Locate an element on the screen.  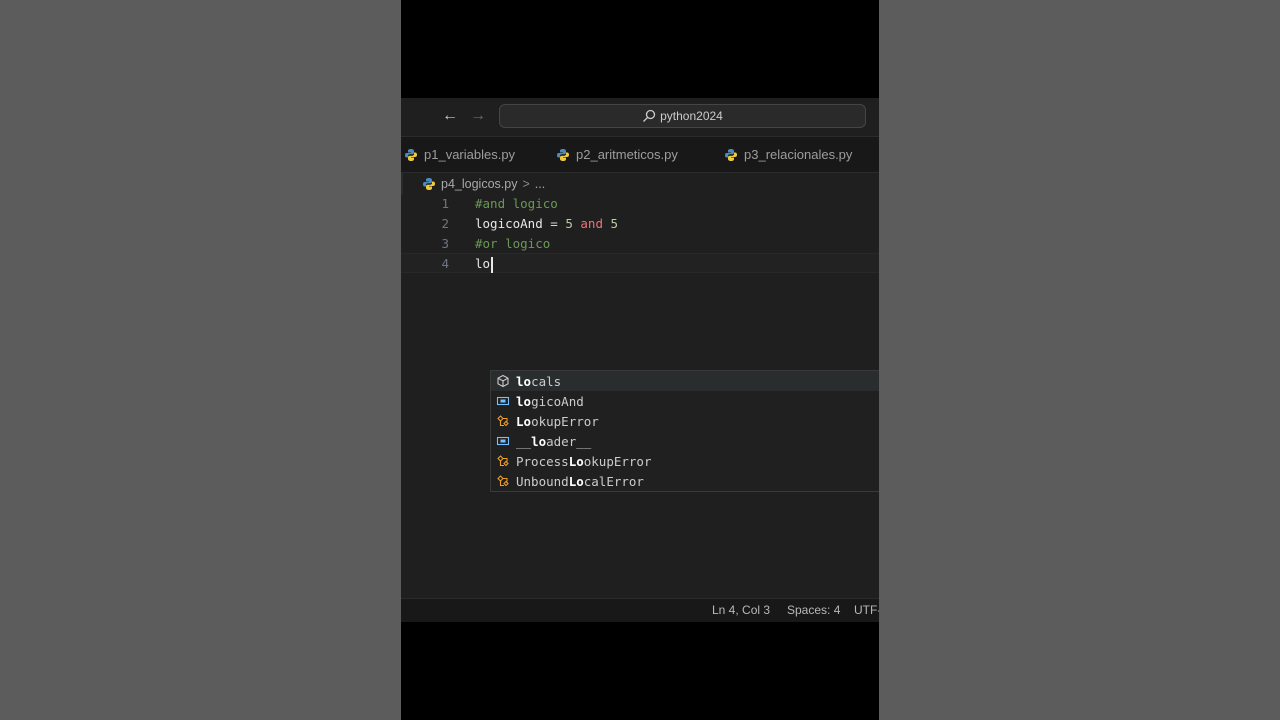
tab-p3-relacionales: p3_relacionales.py is located at coordinates (788, 154).